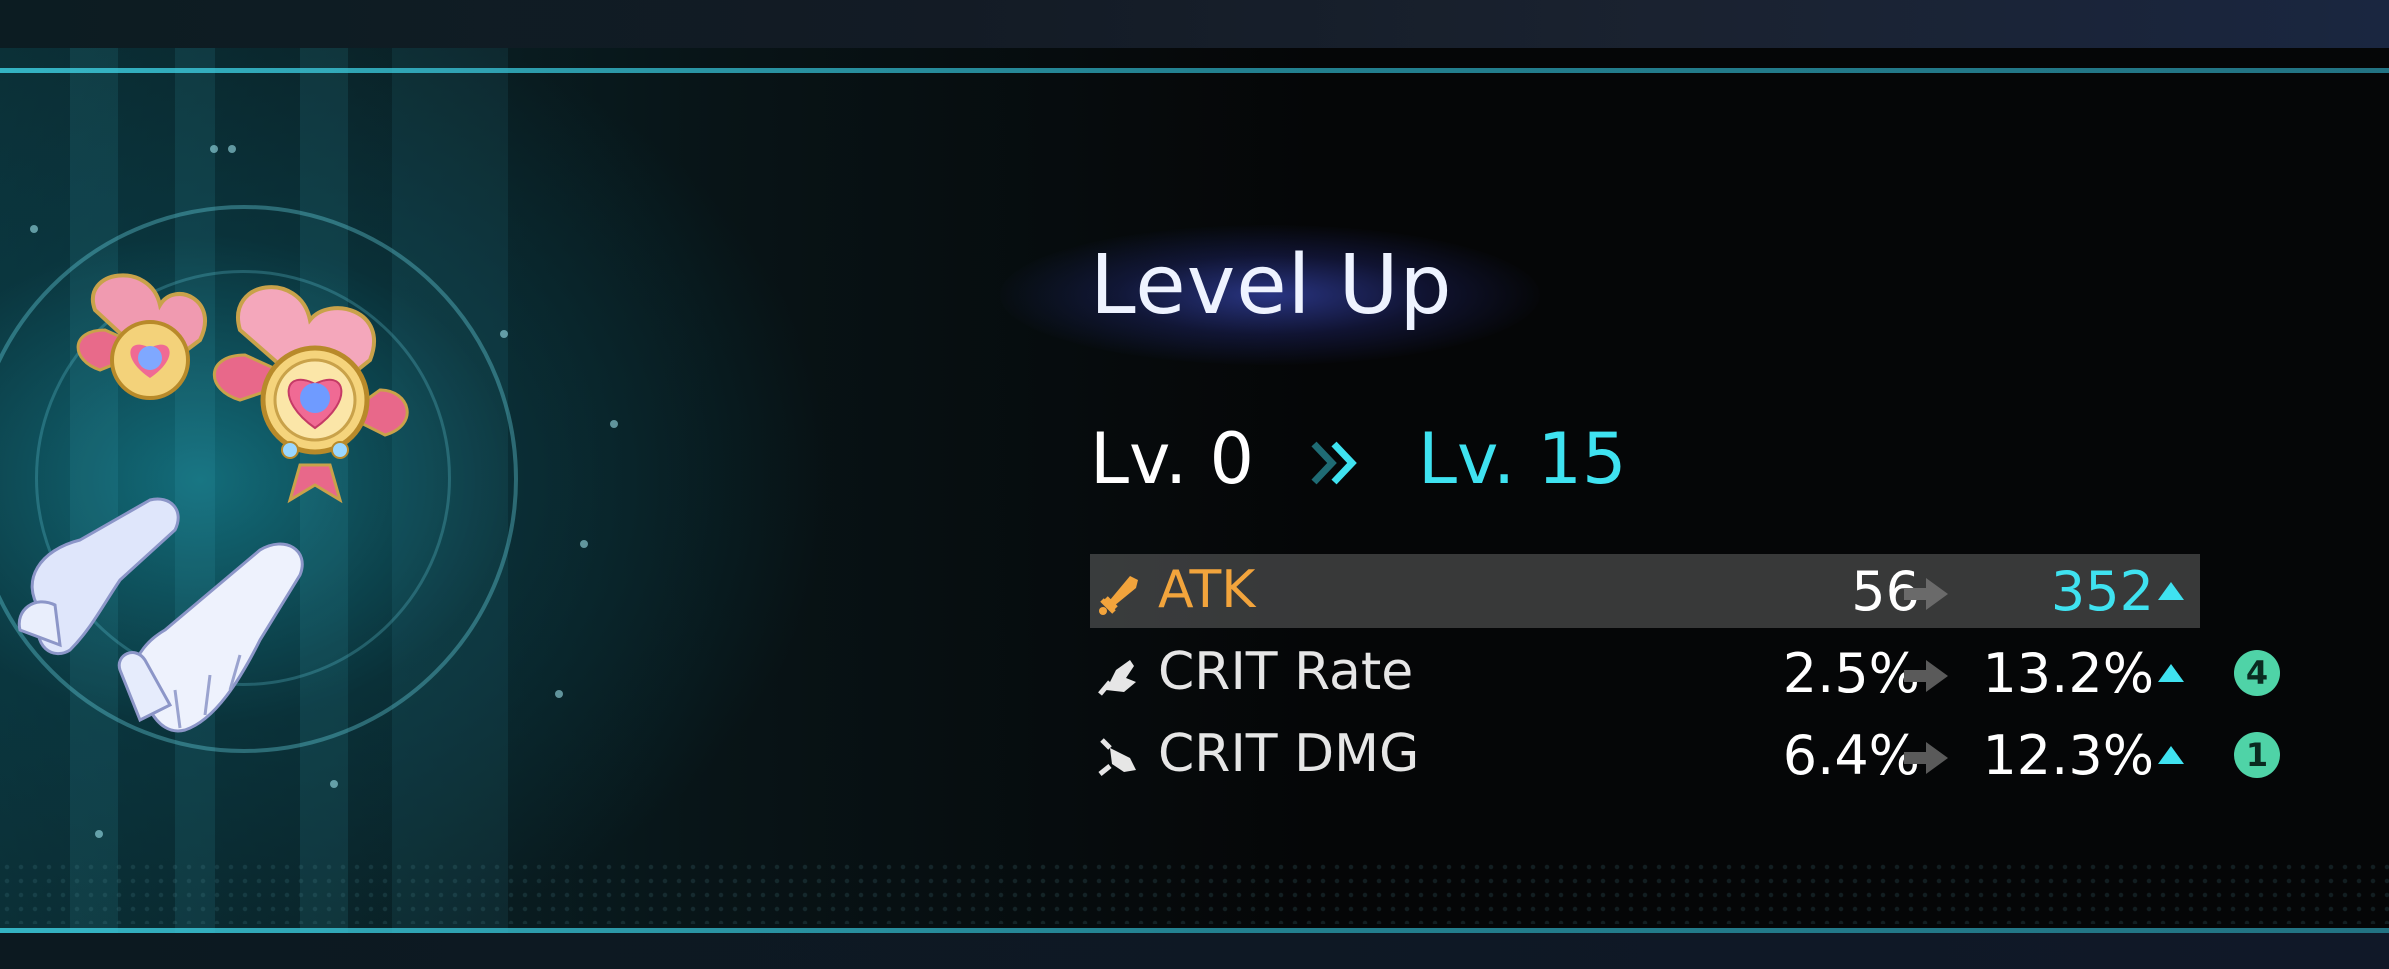 Image resolution: width=2389 pixels, height=969 pixels. Describe the element at coordinates (2068, 673) in the screenshot. I see `stat-new-value: 13.2%` at that location.